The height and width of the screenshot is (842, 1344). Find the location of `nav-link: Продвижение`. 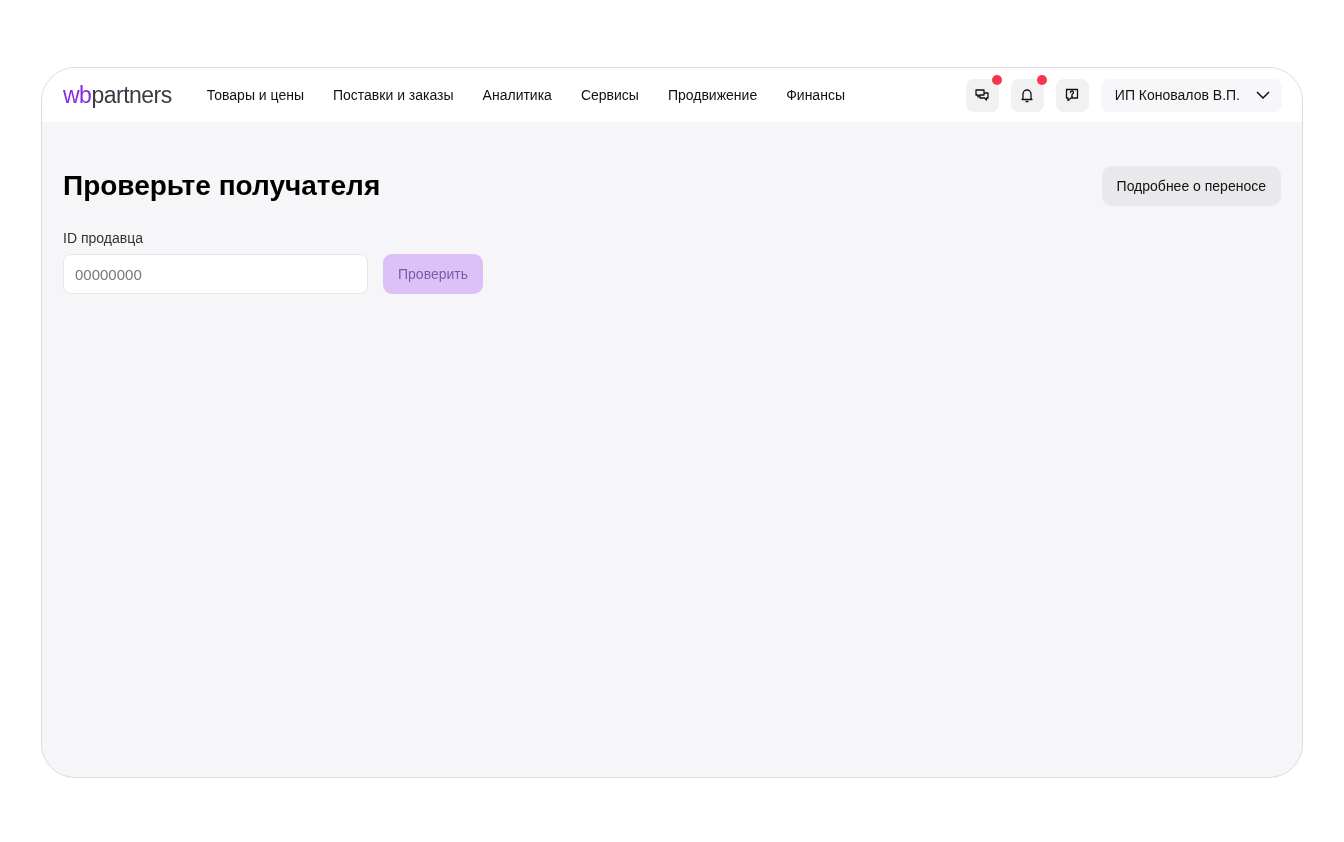

nav-link: Продвижение is located at coordinates (712, 95).